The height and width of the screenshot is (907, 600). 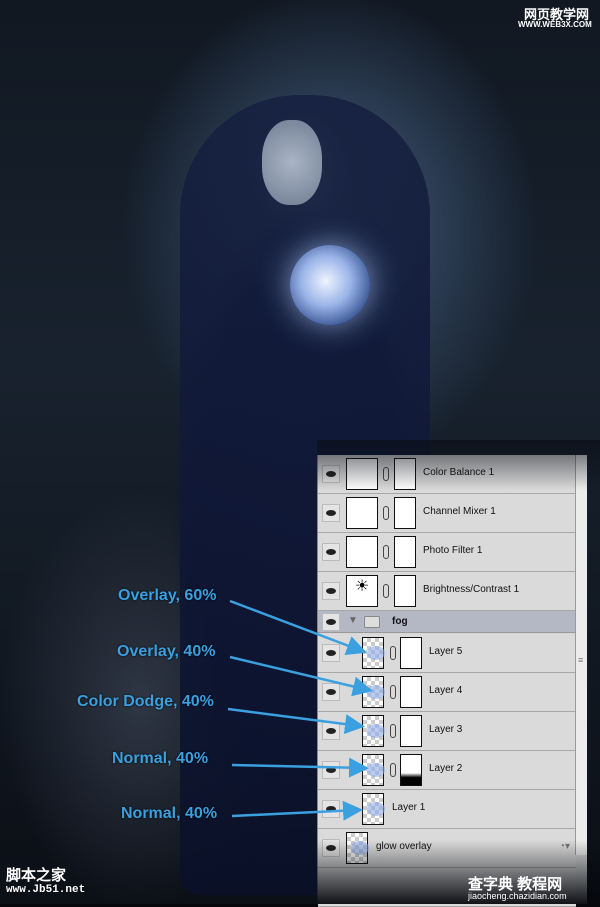 What do you see at coordinates (446, 729) in the screenshot?
I see `layer-name: Layer 3` at bounding box center [446, 729].